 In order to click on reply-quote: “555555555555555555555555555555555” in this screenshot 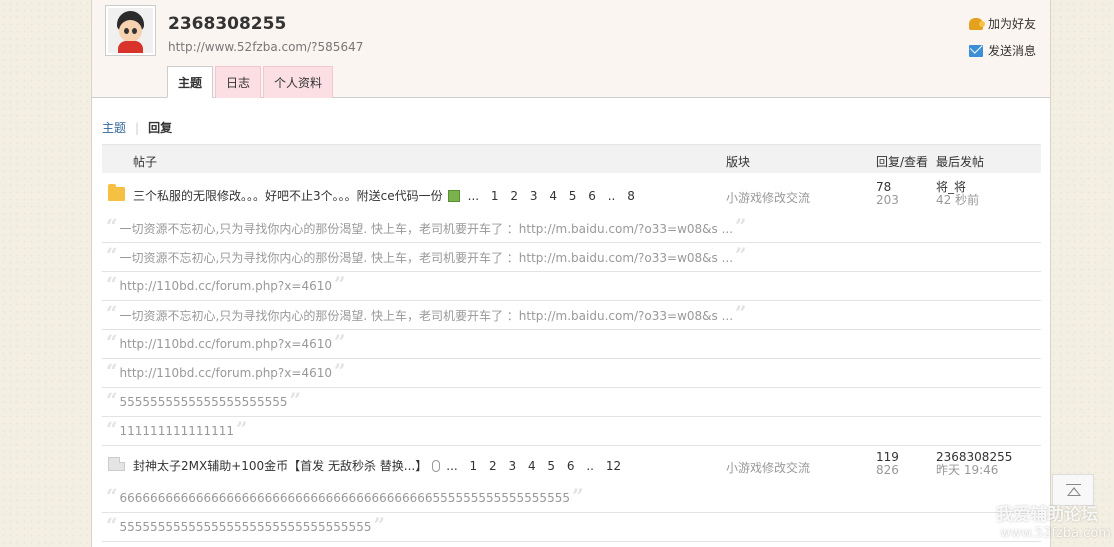, I will do `click(571, 527)`.